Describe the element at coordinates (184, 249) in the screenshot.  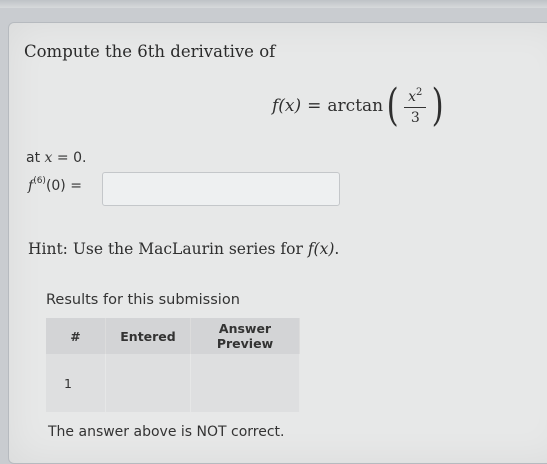
I see `hint-text: Hint: Use the MacLaurin series for f(x).` at that location.